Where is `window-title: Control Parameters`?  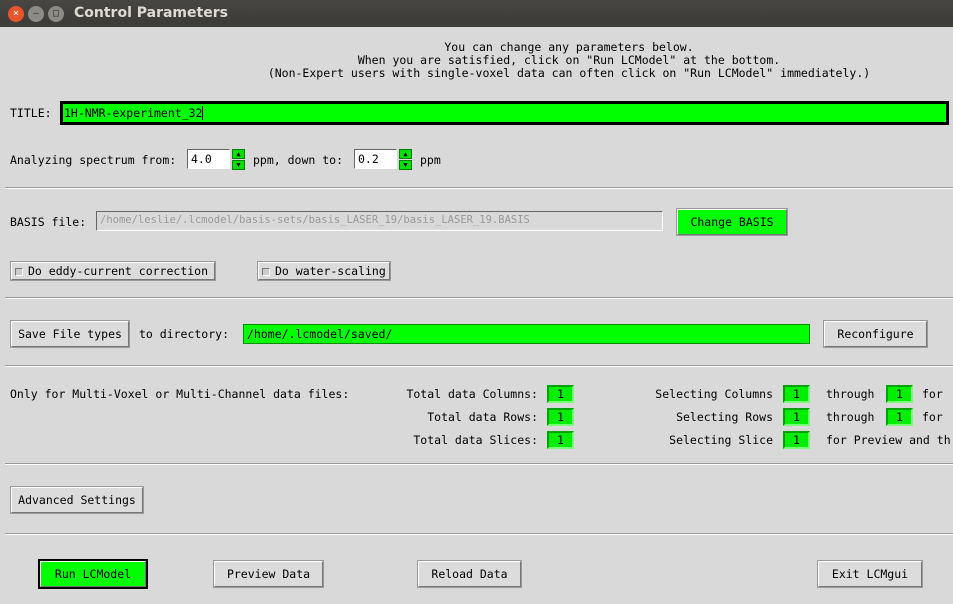
window-title: Control Parameters is located at coordinates (151, 13).